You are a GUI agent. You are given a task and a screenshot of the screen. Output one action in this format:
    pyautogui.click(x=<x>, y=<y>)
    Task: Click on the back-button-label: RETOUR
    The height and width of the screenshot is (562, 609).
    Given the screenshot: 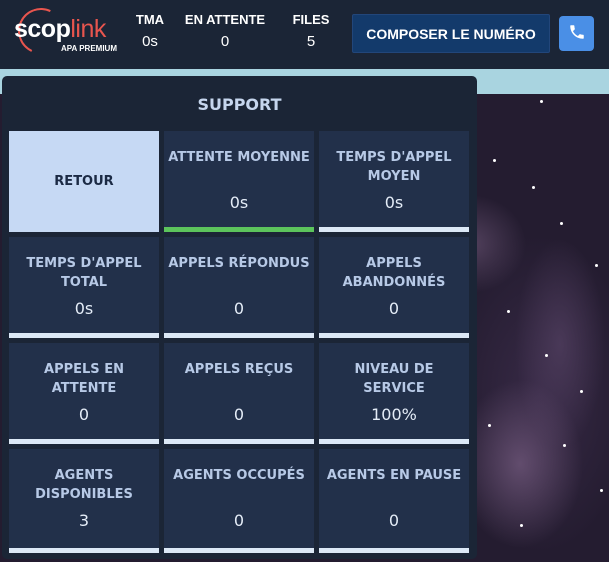 What is the action you would take?
    pyautogui.click(x=84, y=181)
    